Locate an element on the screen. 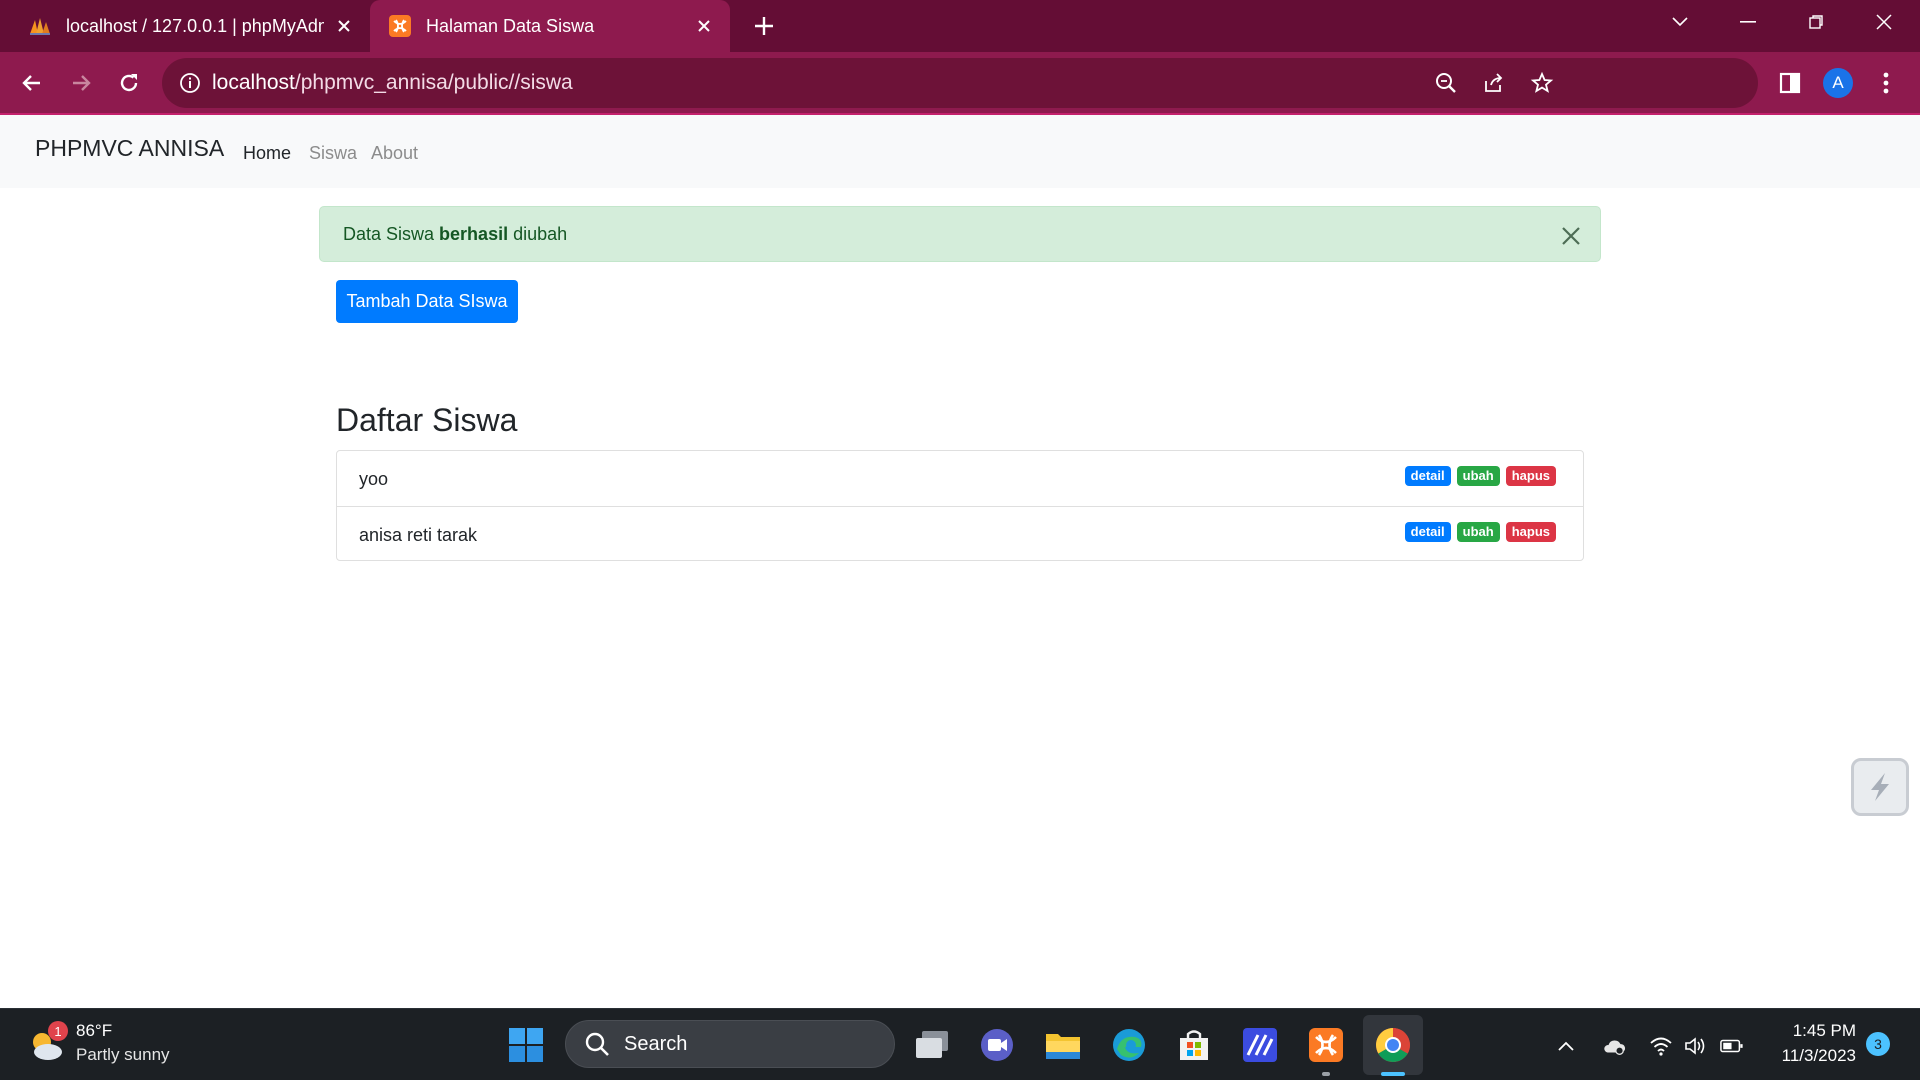  navbar-brand: PHPMVC ANNISA is located at coordinates (129, 148).